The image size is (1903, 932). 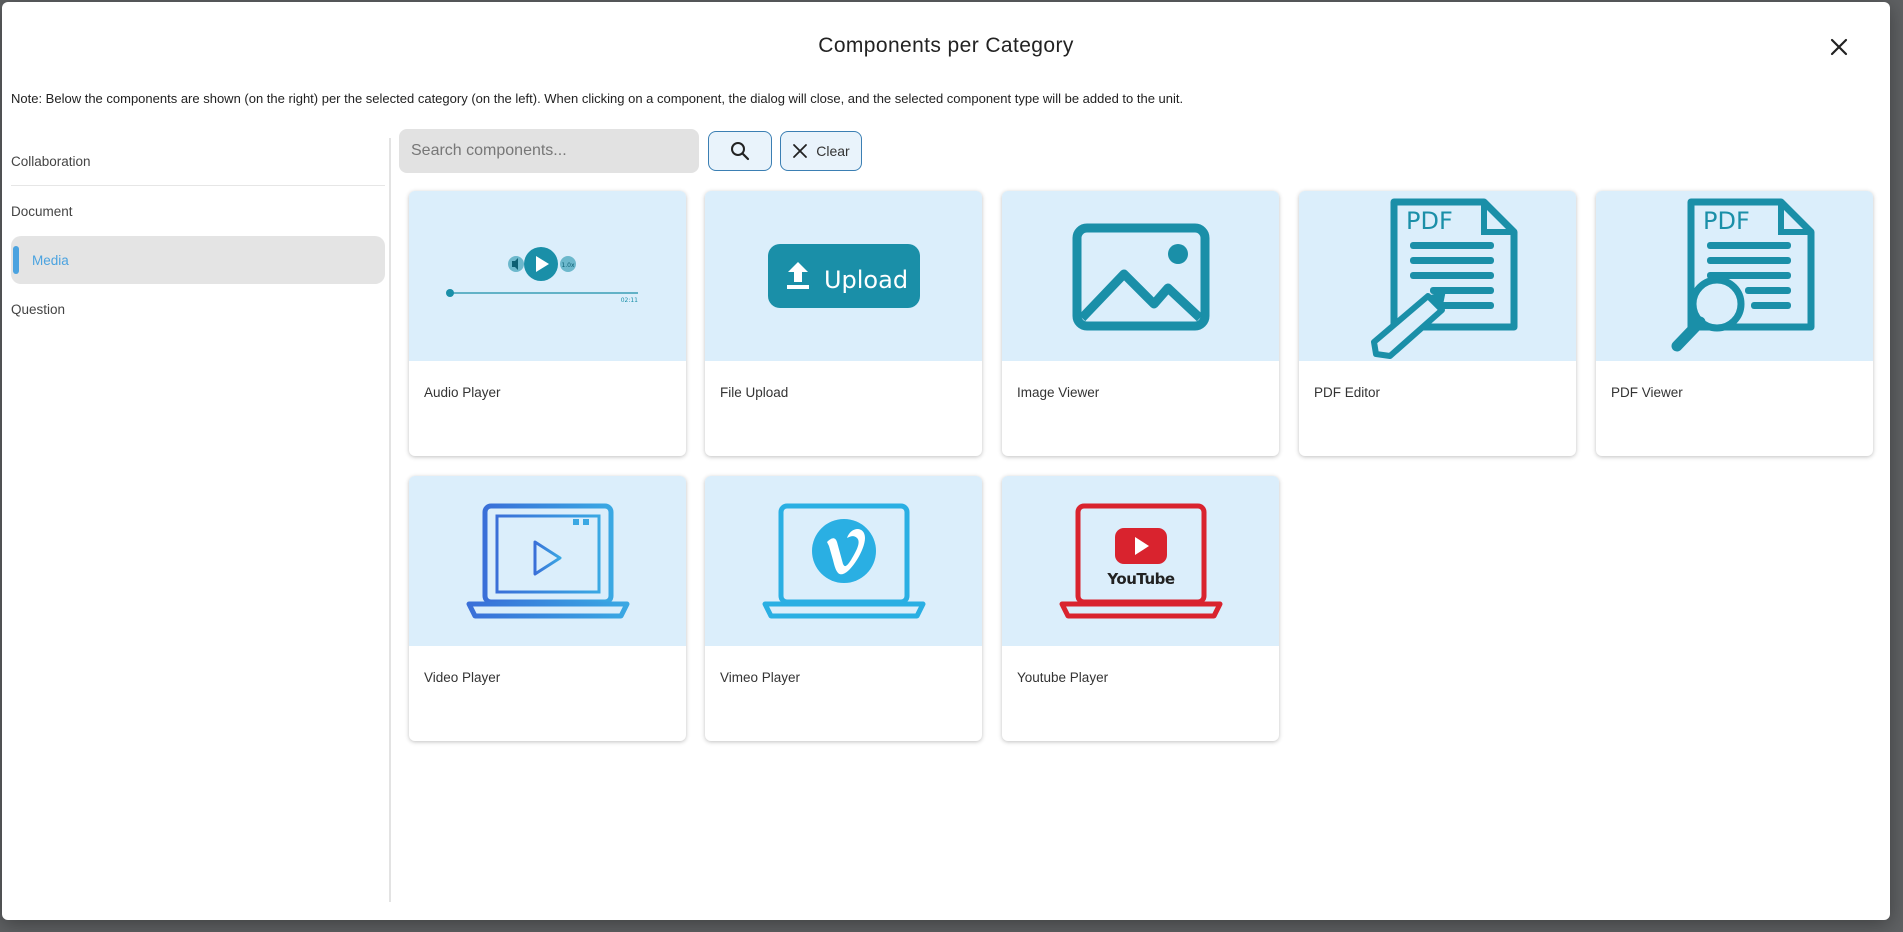 I want to click on card-label: Youtube Player, so click(x=1063, y=677).